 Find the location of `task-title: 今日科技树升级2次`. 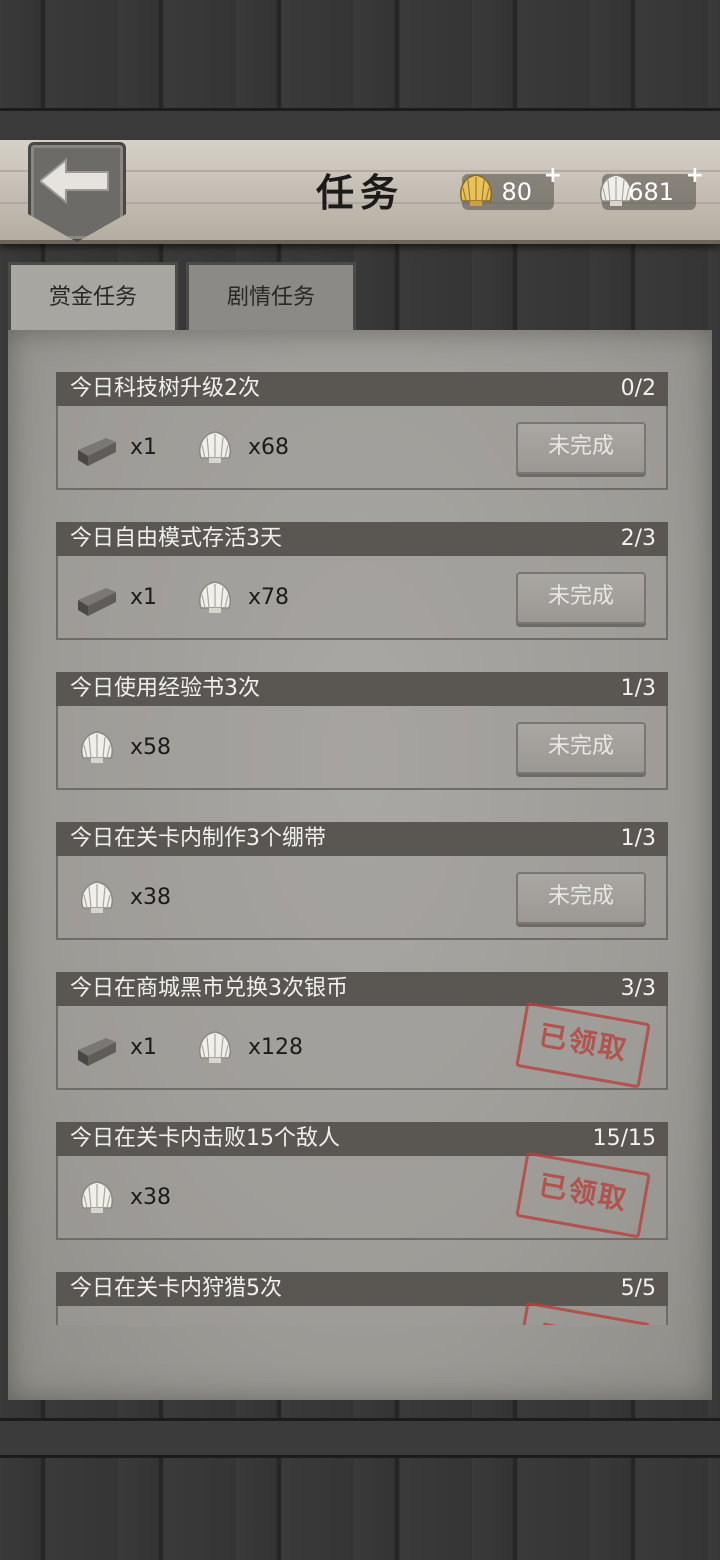

task-title: 今日科技树升级2次 is located at coordinates (165, 388).